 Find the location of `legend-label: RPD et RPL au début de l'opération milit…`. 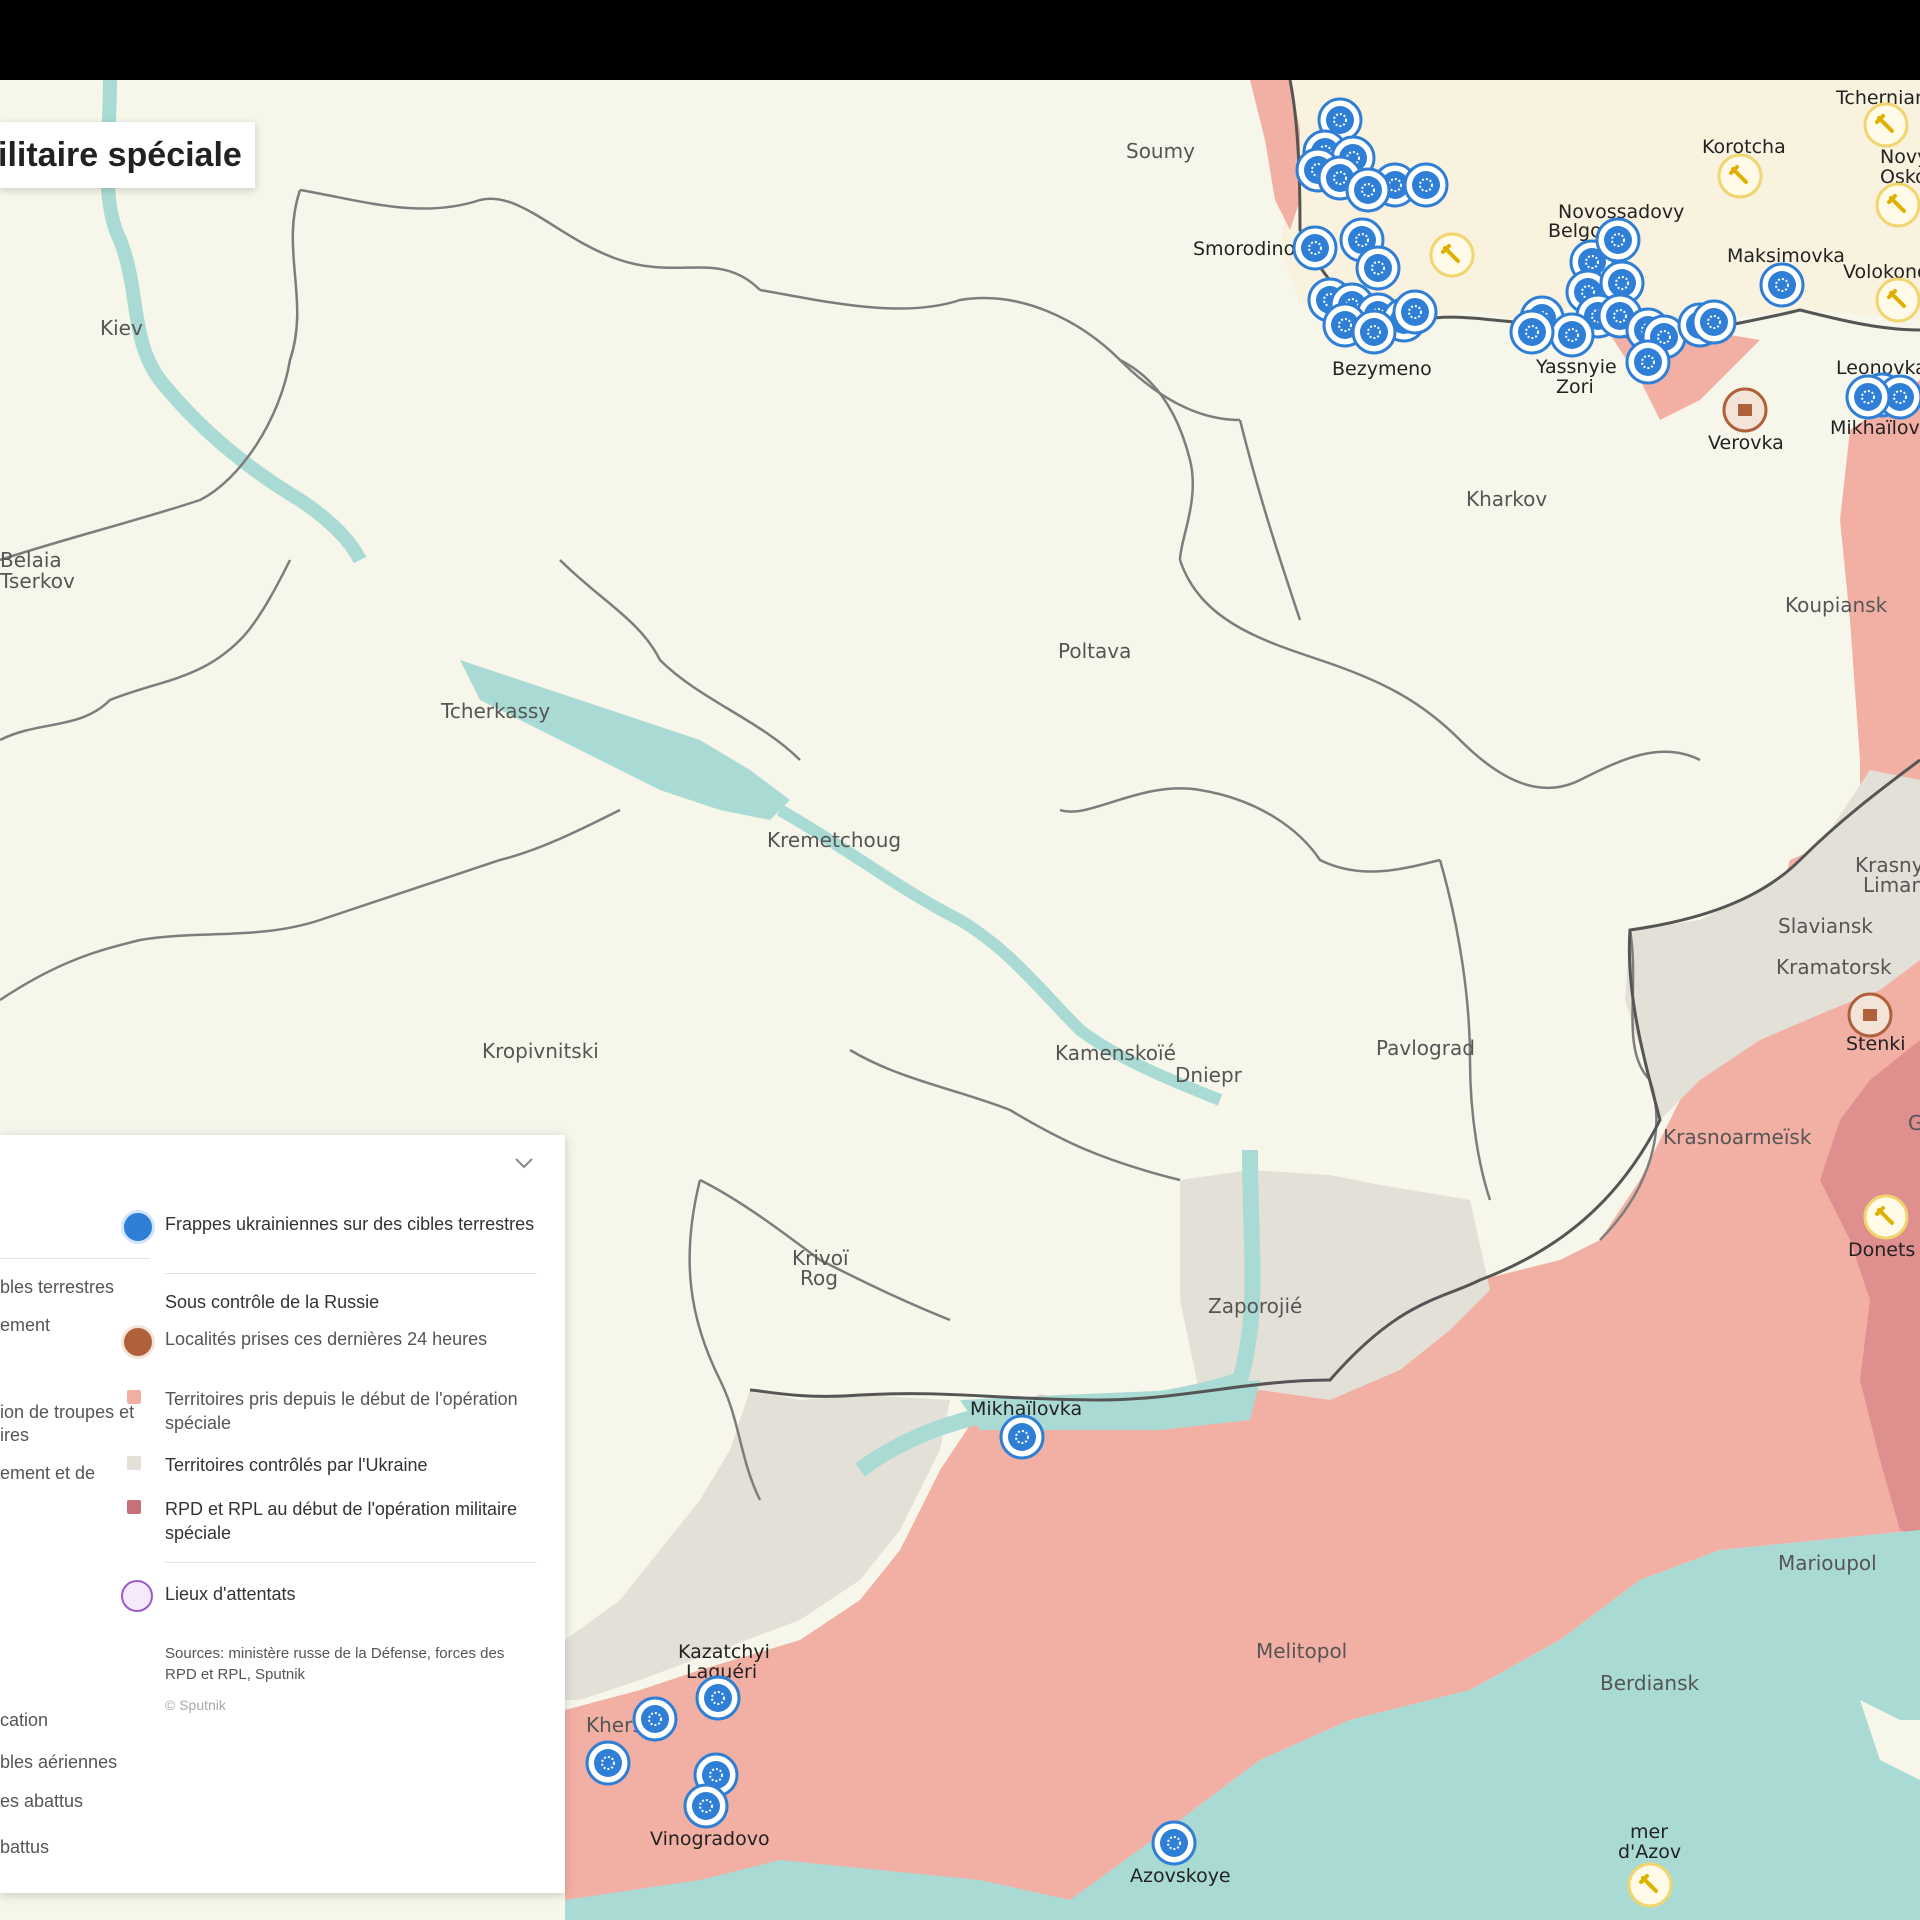

legend-label: RPD et RPL au début de l'opération milit… is located at coordinates (341, 1521).